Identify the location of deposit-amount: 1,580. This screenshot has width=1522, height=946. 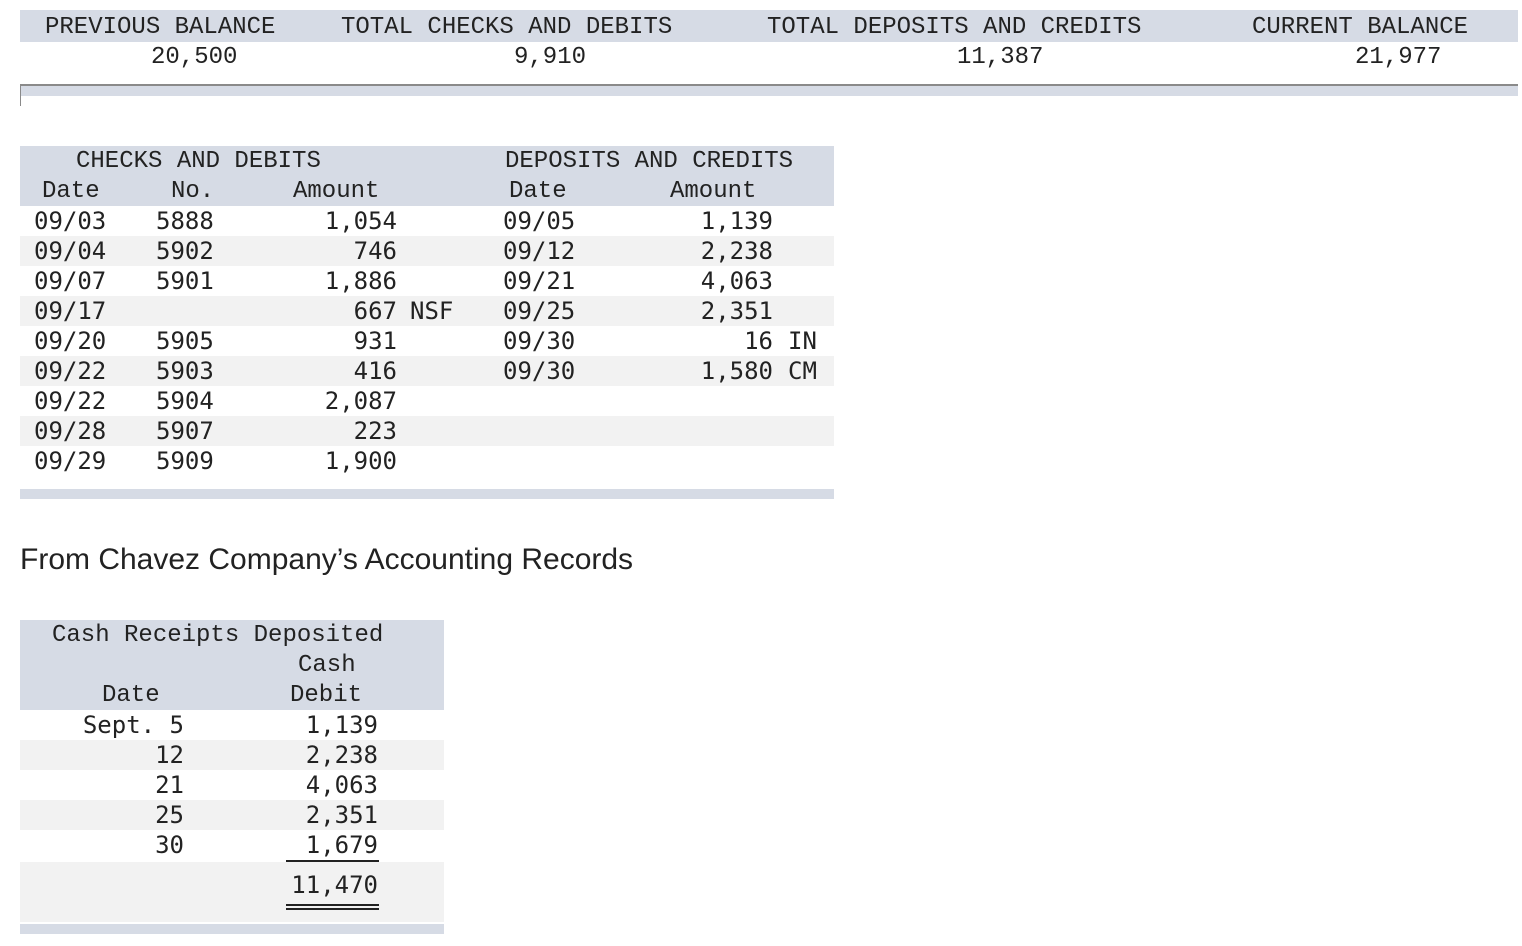
(736, 371).